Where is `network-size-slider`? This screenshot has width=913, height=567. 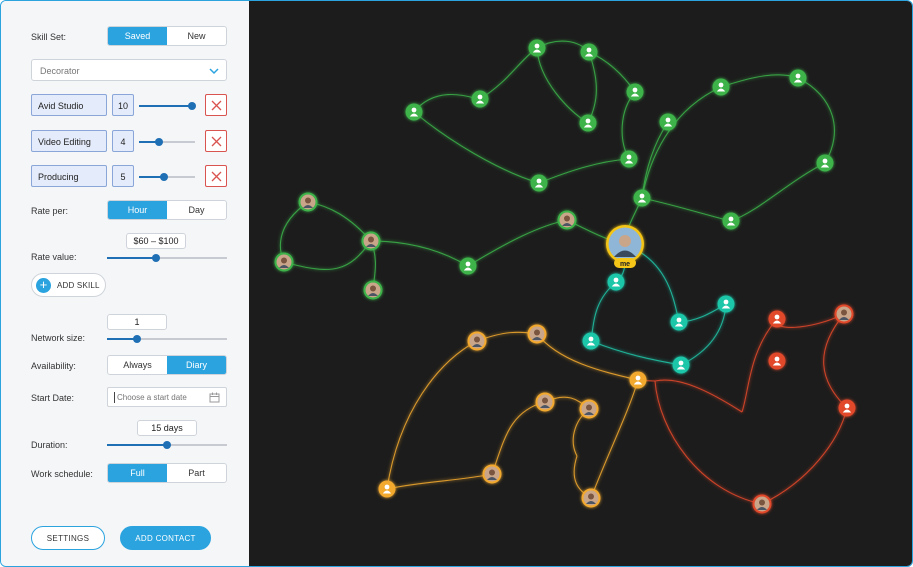 network-size-slider is located at coordinates (167, 339).